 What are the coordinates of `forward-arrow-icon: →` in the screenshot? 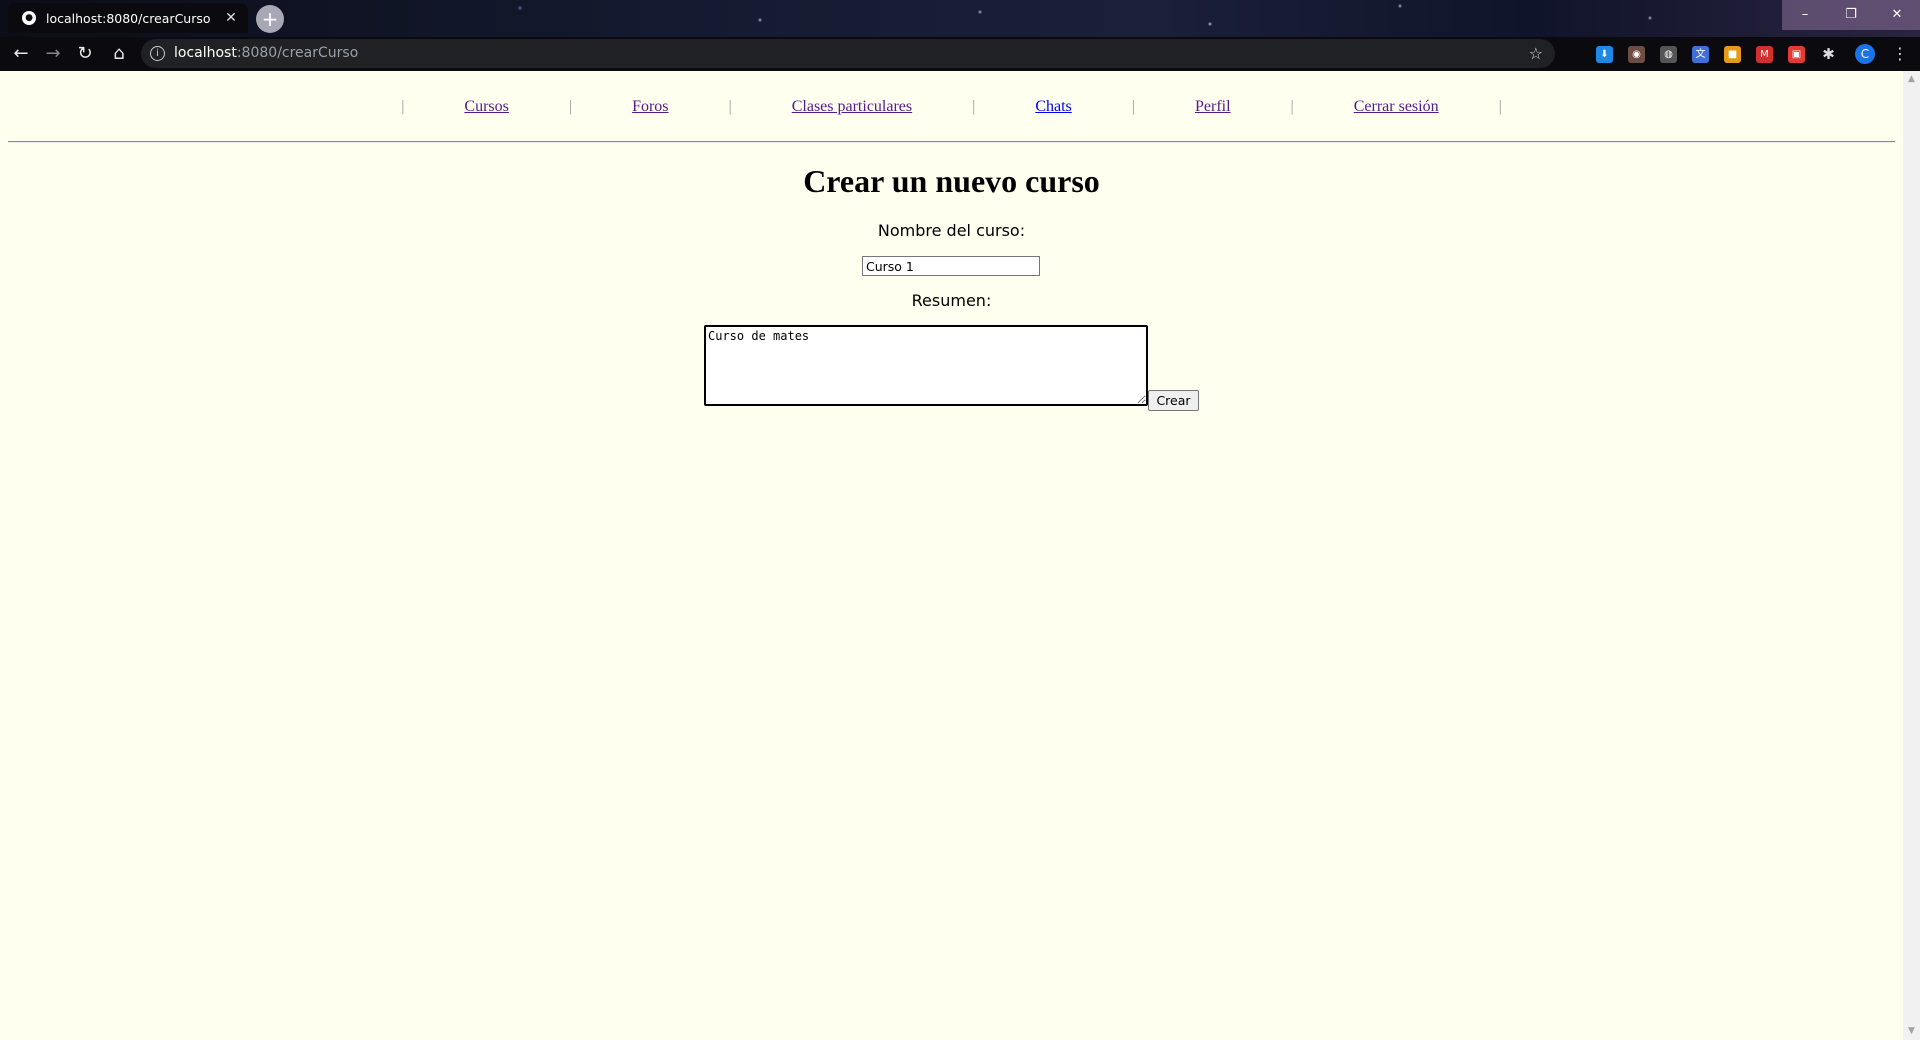 It's located at (53, 54).